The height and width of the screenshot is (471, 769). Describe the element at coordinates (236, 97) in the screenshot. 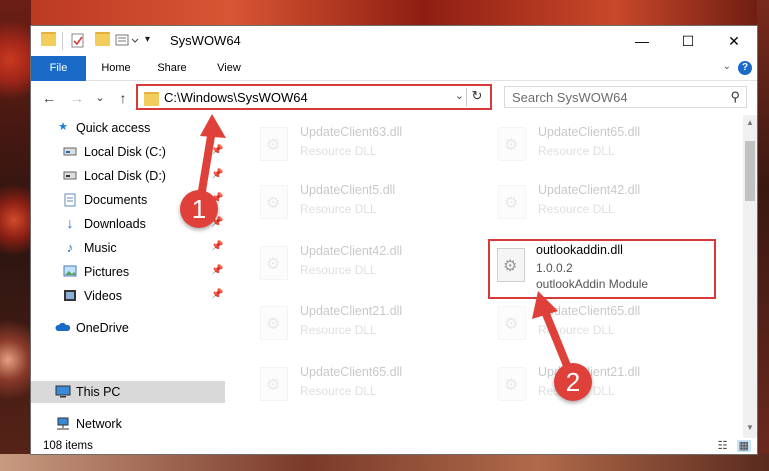

I see `address-path: C:\Windows\SysWOW64` at that location.